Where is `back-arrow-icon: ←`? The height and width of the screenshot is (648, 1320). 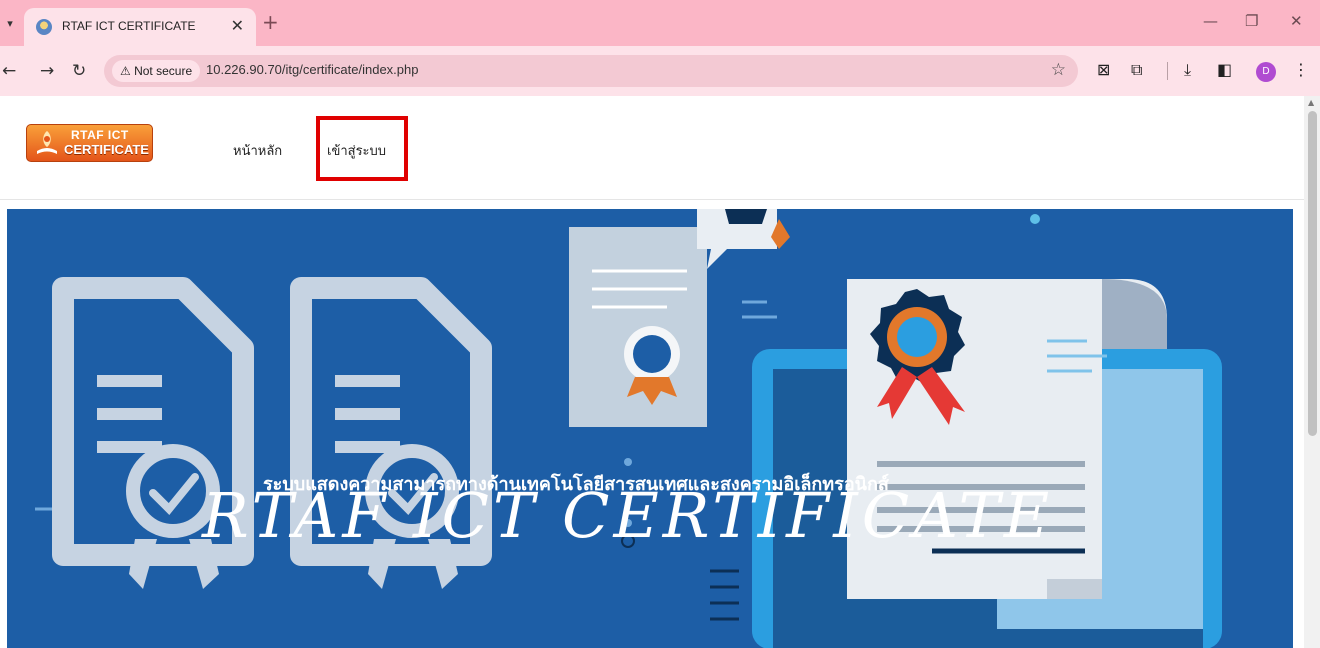
back-arrow-icon: ← is located at coordinates (9, 71).